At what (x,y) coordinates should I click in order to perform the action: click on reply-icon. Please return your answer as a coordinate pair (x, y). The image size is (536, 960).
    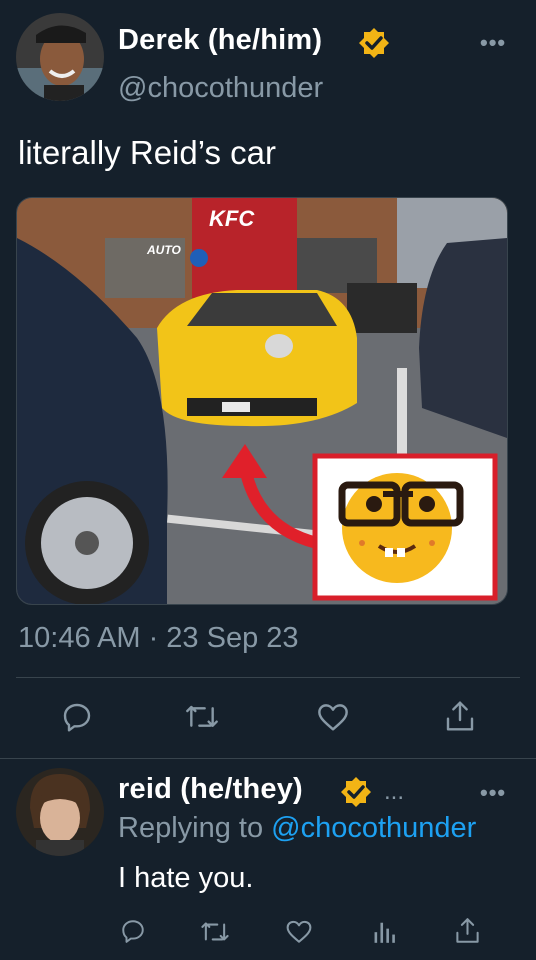
    Looking at the image, I should click on (77, 717).